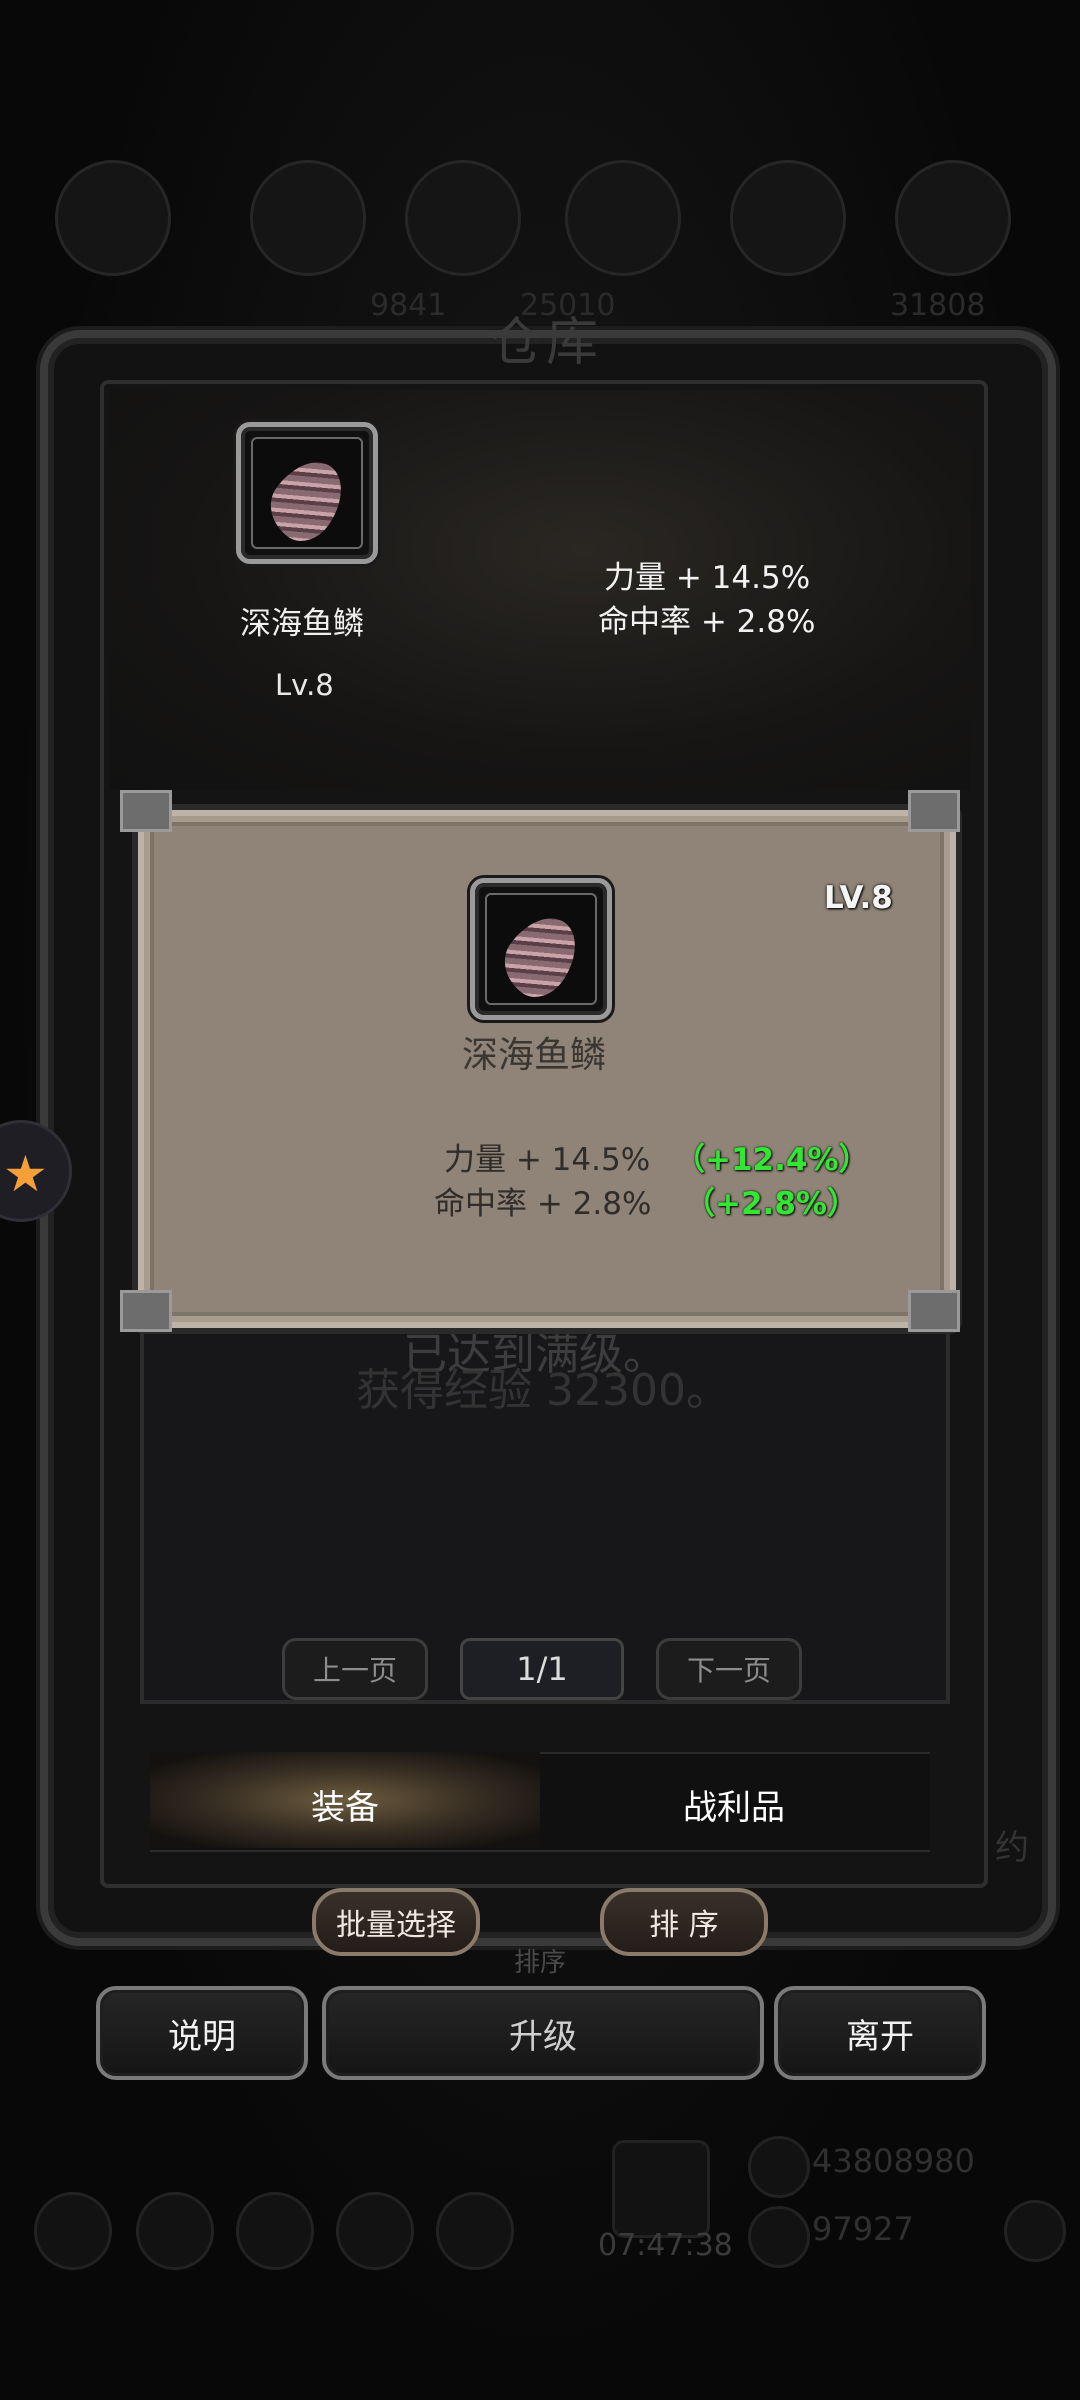 Image resolution: width=1080 pixels, height=2400 pixels. Describe the element at coordinates (396, 1922) in the screenshot. I see `batch-select-button: 批量选择` at that location.